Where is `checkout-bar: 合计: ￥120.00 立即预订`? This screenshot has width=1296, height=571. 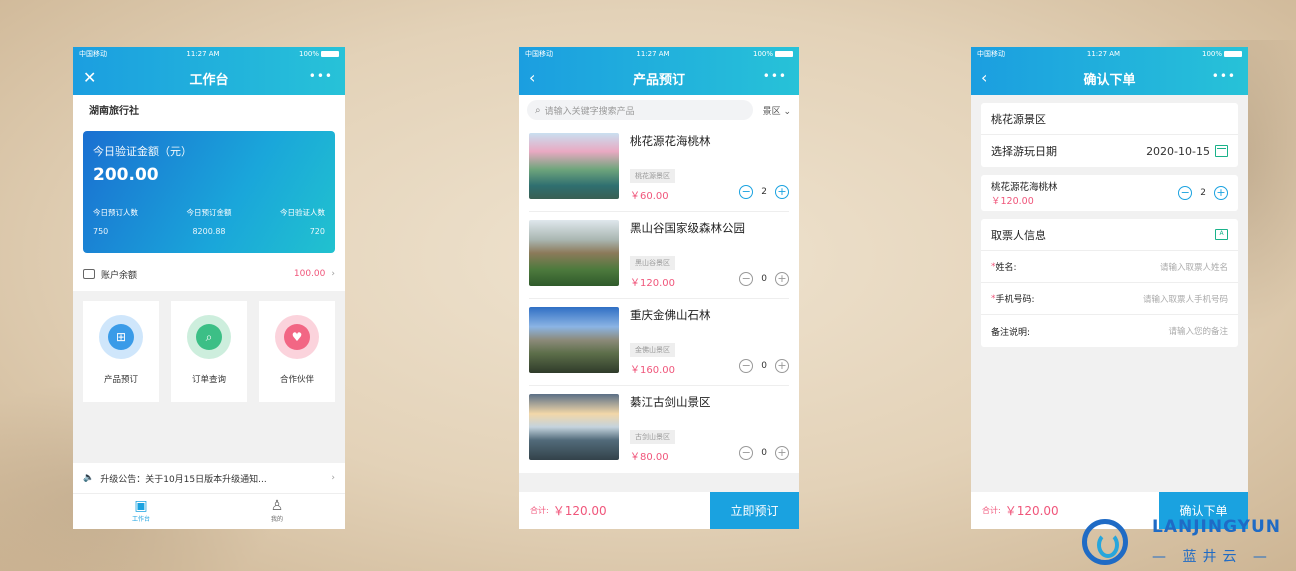 checkout-bar: 合计: ￥120.00 立即预订 is located at coordinates (659, 510).